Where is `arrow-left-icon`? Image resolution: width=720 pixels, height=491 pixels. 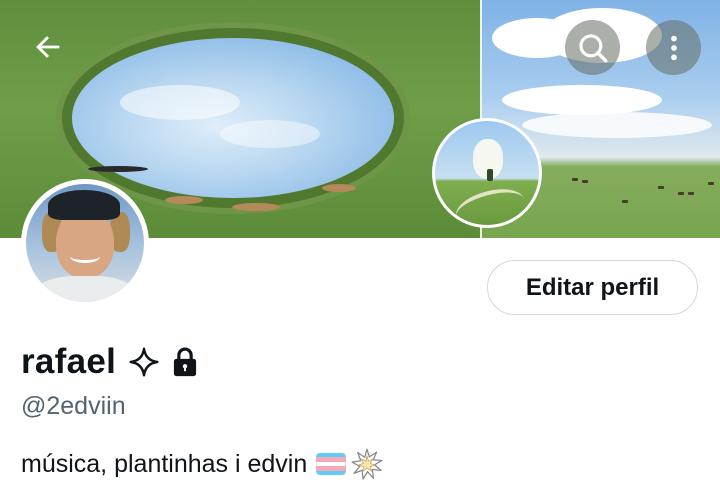
arrow-left-icon is located at coordinates (48, 47).